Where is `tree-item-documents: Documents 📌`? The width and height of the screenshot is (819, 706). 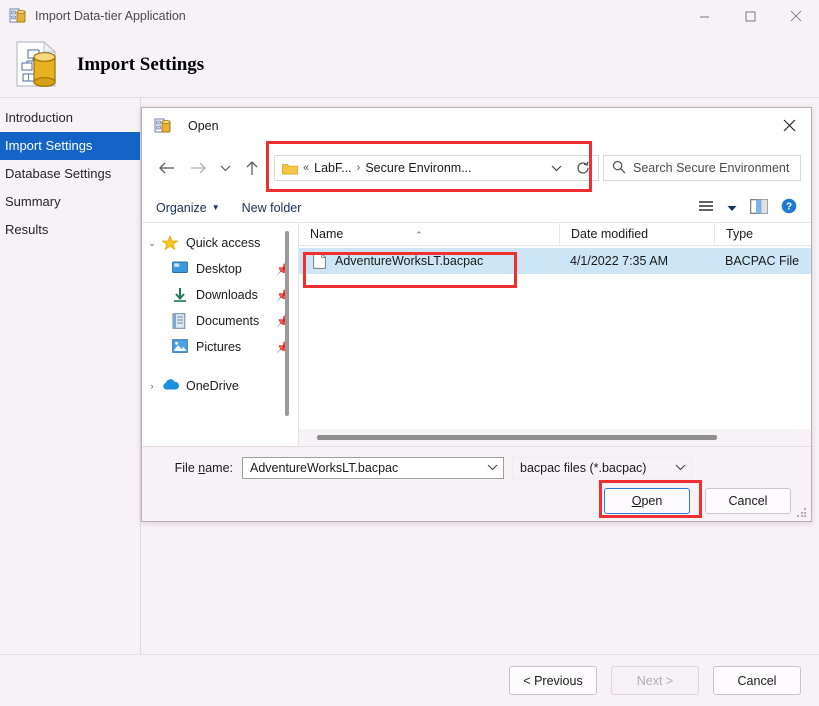 tree-item-documents: Documents 📌 is located at coordinates (220, 321).